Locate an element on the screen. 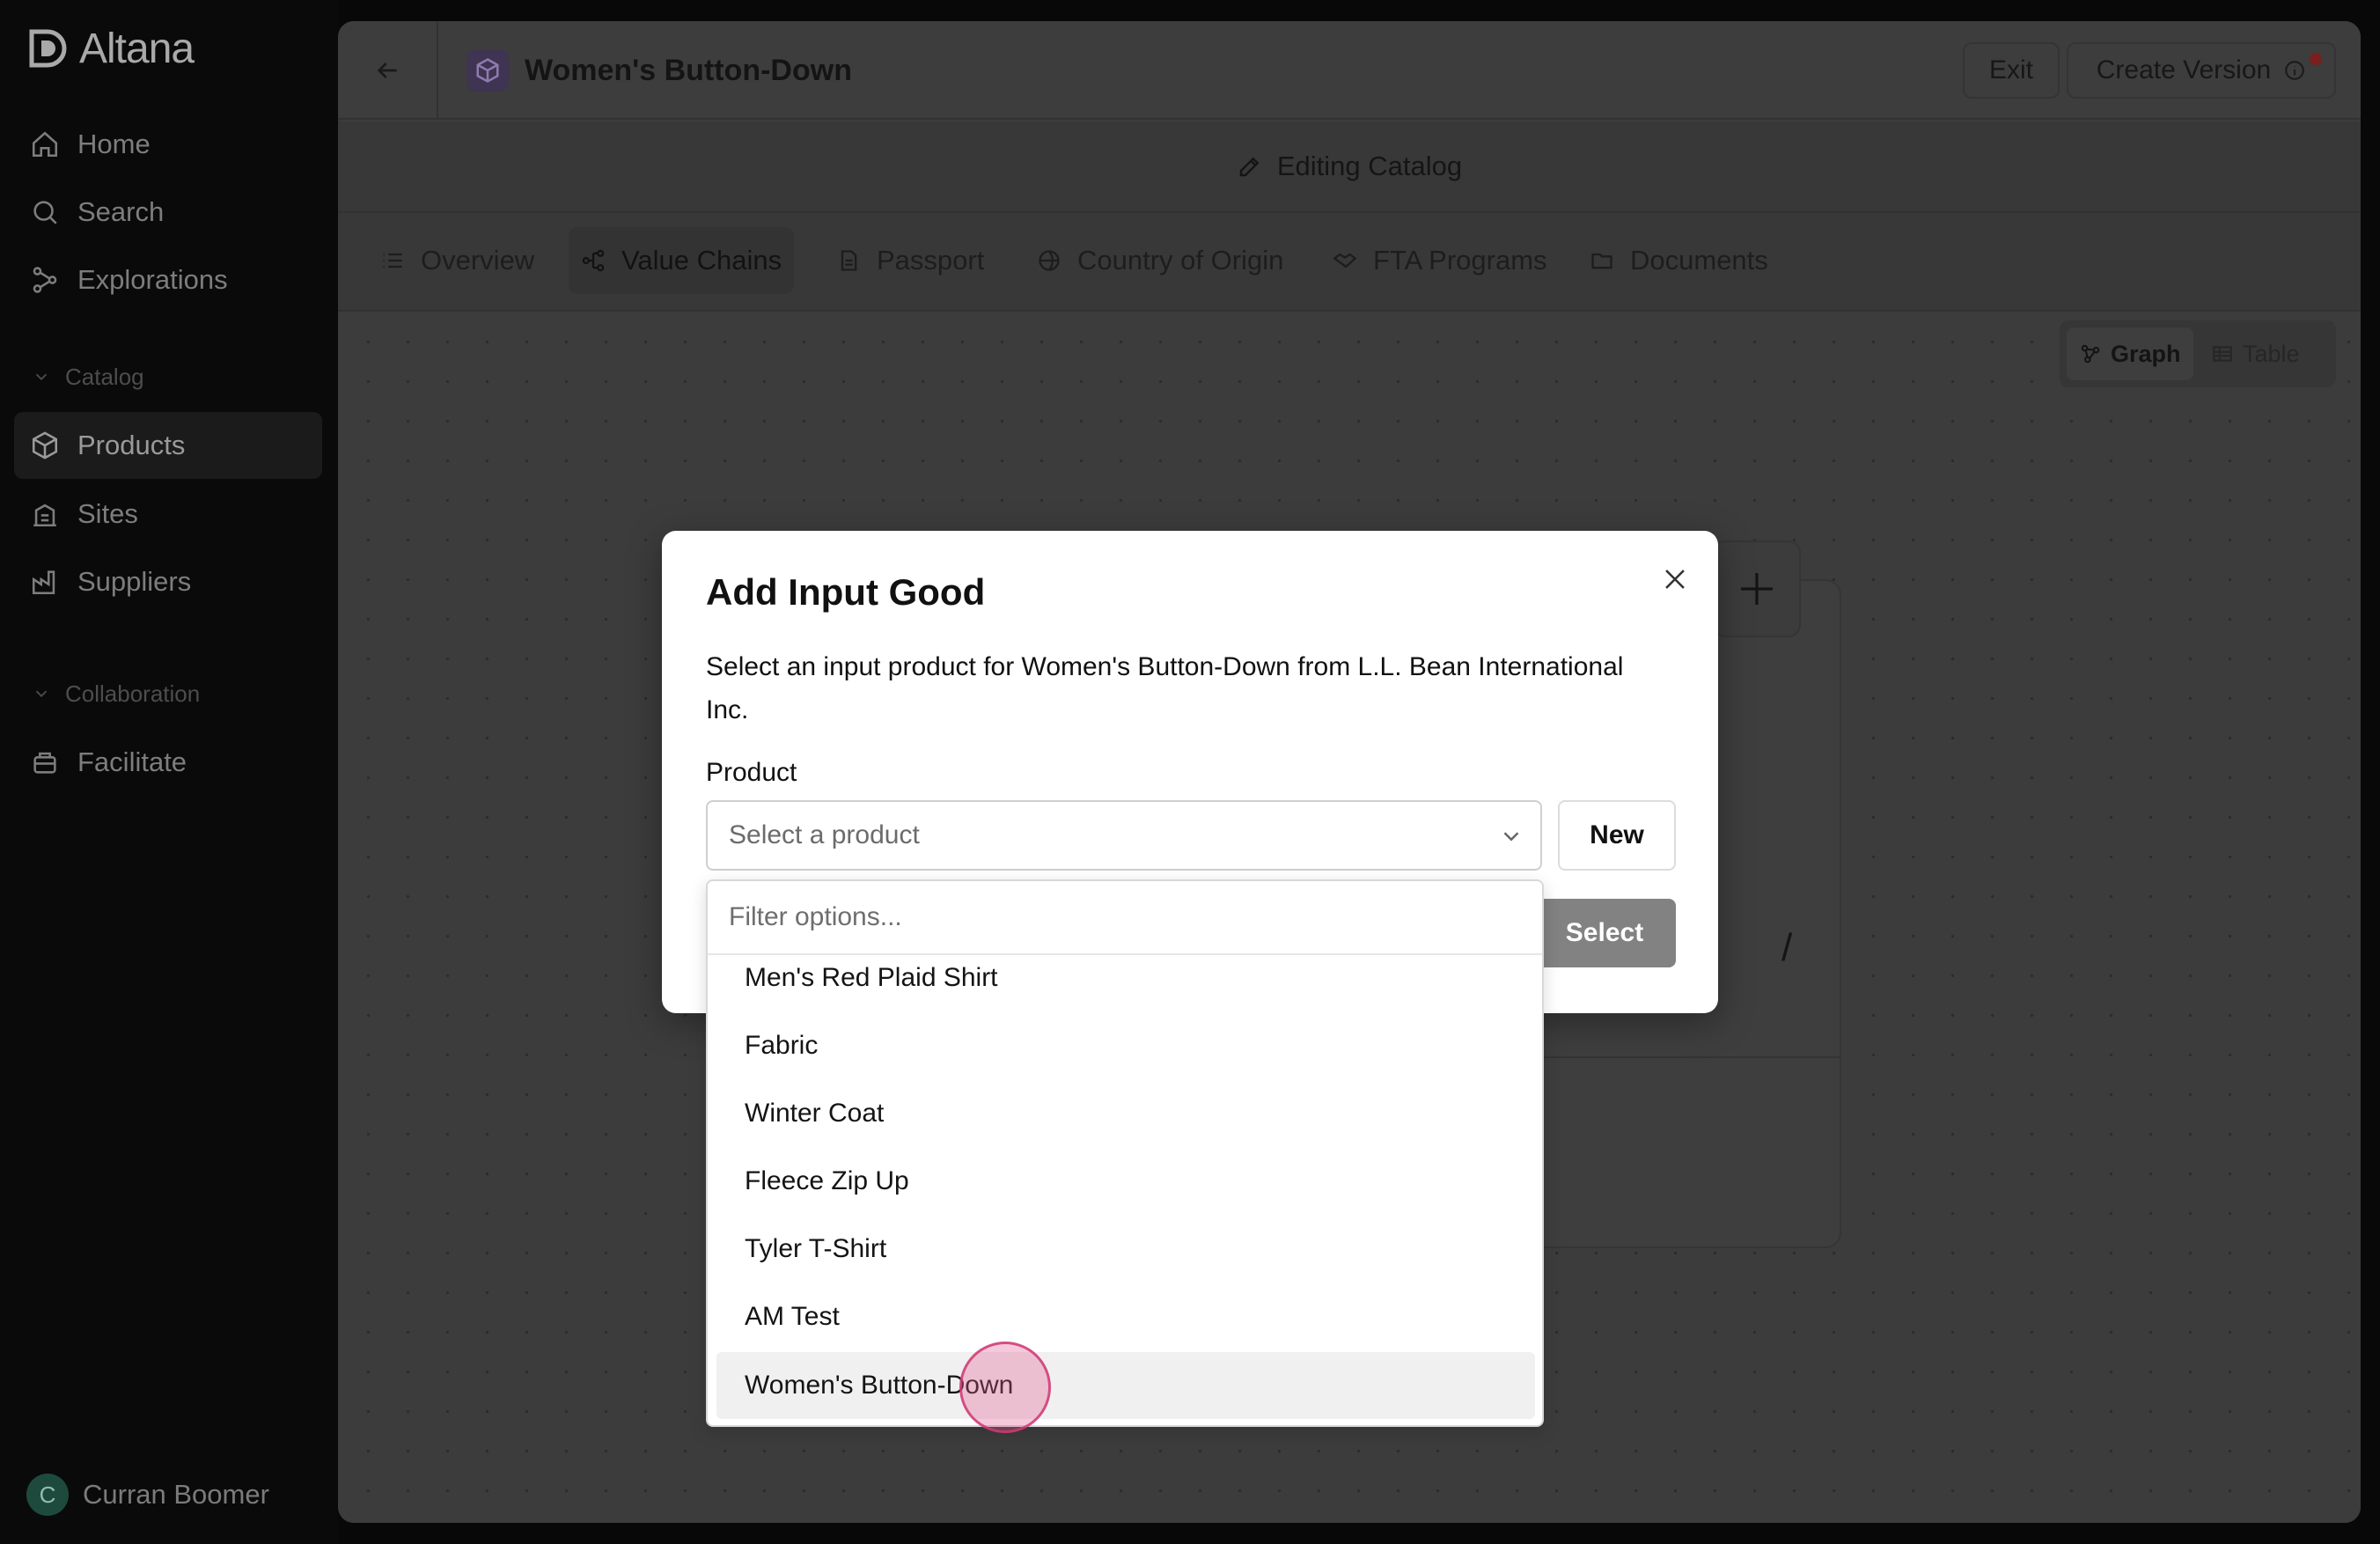 This screenshot has height=1544, width=2380. altana-logo-icon is located at coordinates (48, 48).